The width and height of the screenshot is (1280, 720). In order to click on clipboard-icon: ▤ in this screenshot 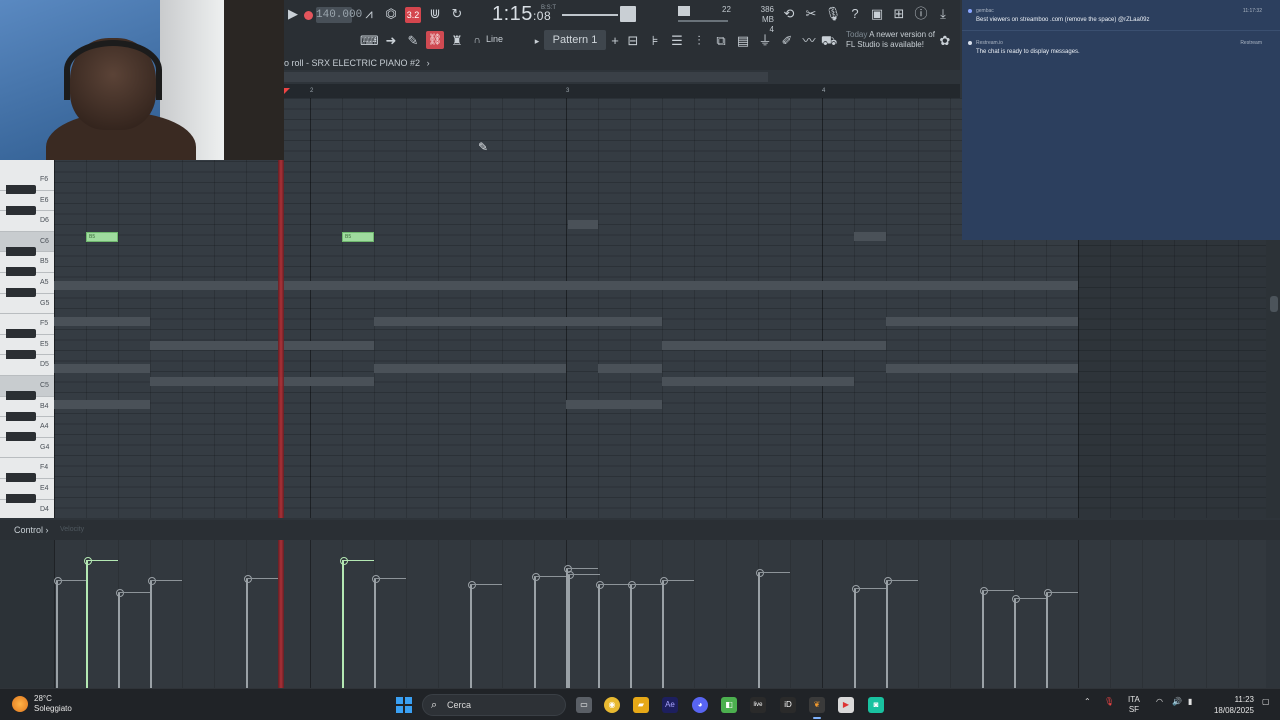, I will do `click(743, 41)`.